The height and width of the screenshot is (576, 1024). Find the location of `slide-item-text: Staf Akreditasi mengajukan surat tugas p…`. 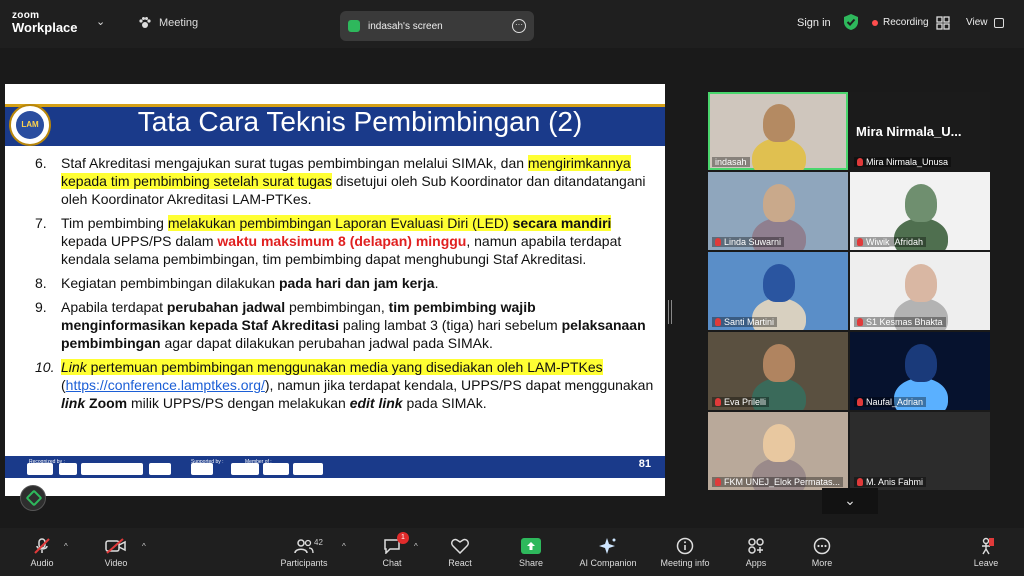

slide-item-text: Staf Akreditasi mengajukan surat tugas p… is located at coordinates (358, 181).